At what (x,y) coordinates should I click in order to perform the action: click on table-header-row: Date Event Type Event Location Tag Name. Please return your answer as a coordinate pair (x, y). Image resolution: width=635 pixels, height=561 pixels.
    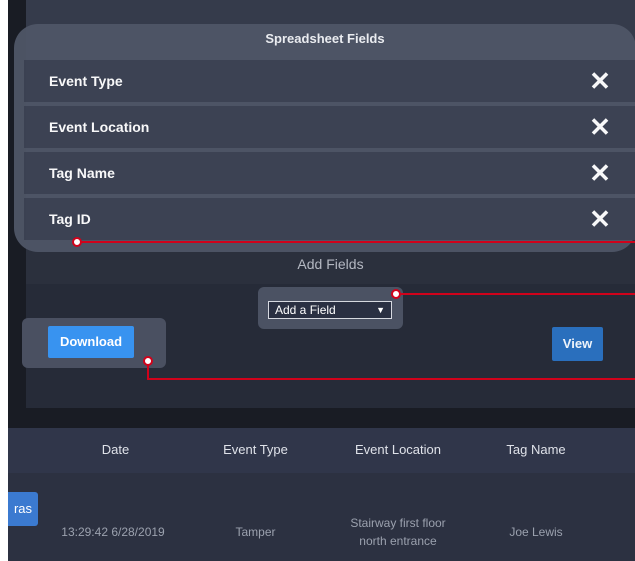
    Looking at the image, I should click on (321, 450).